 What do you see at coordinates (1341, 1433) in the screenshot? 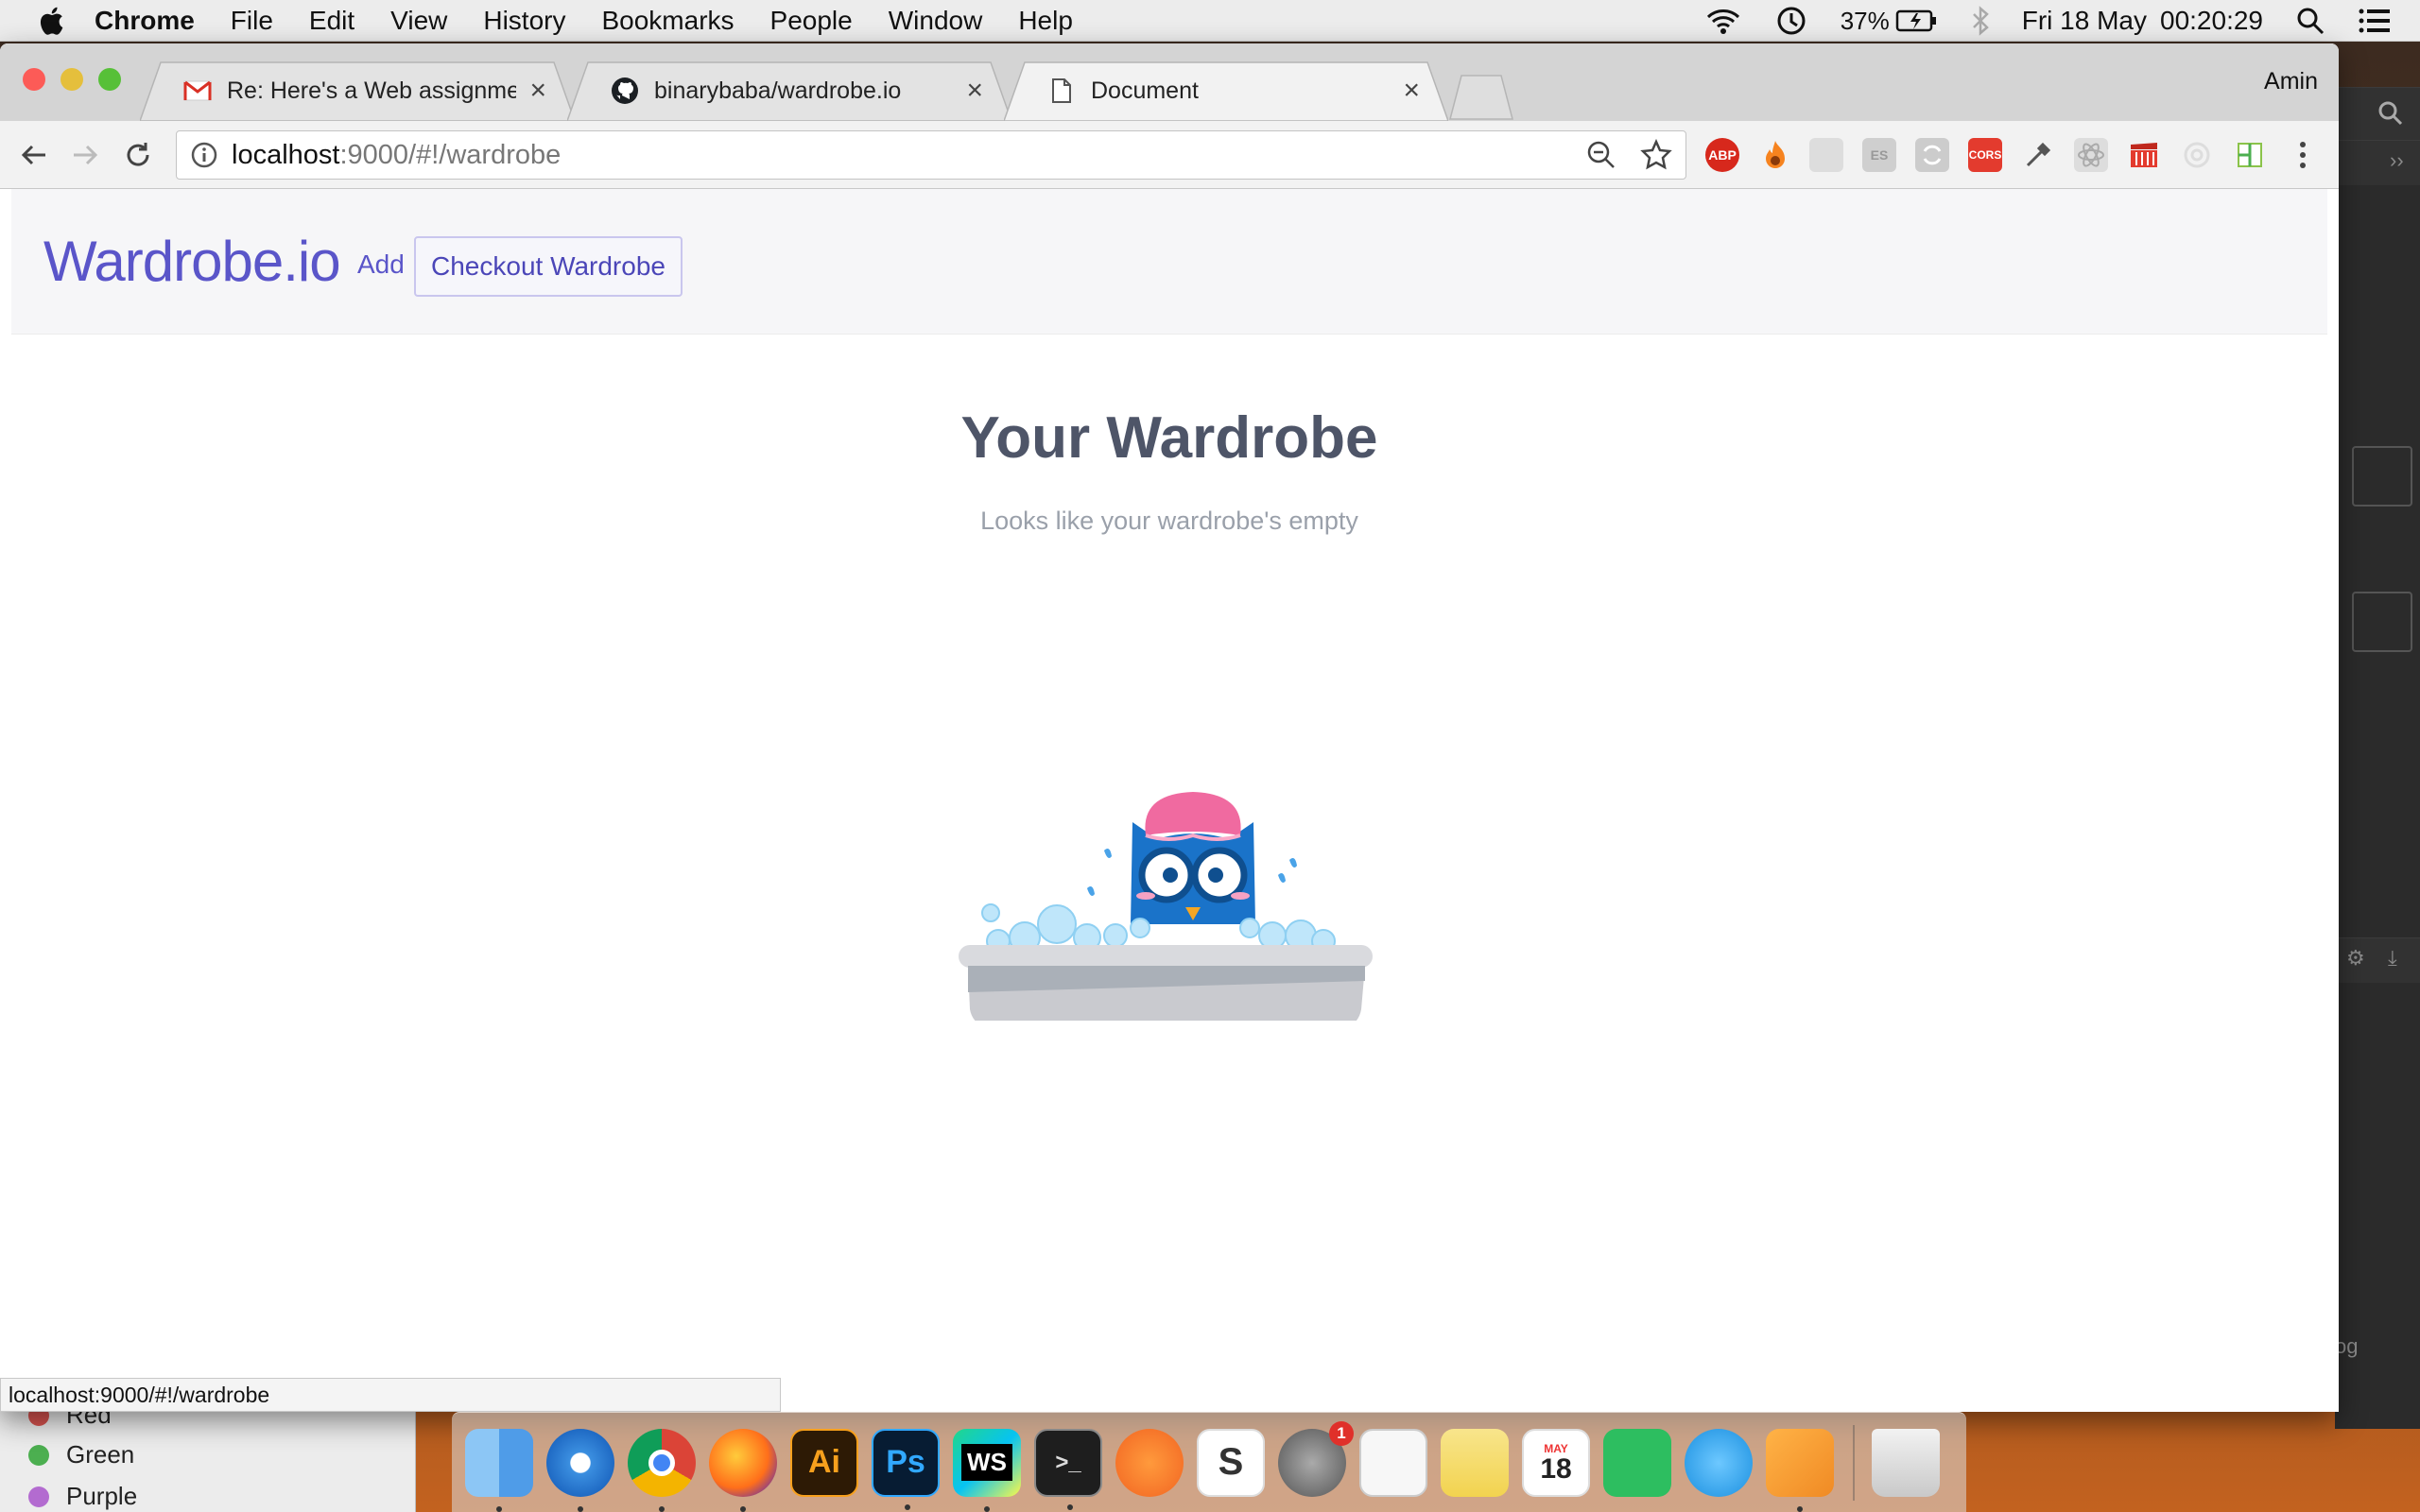
I see `notification-badge: 1` at bounding box center [1341, 1433].